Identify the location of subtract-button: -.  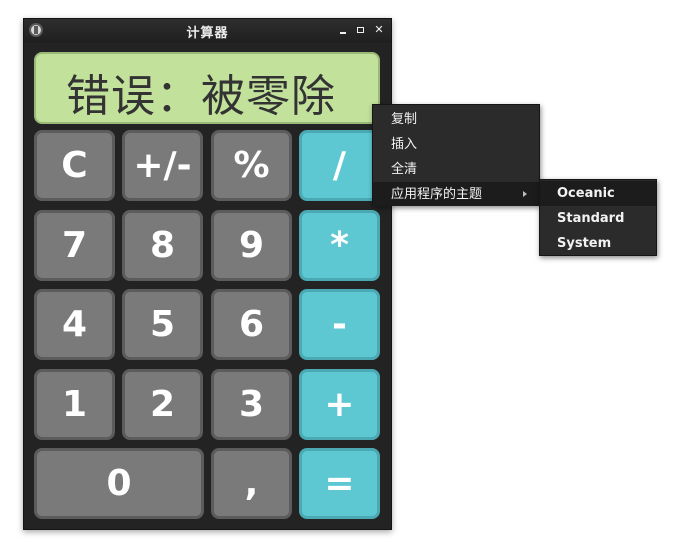
(339, 324).